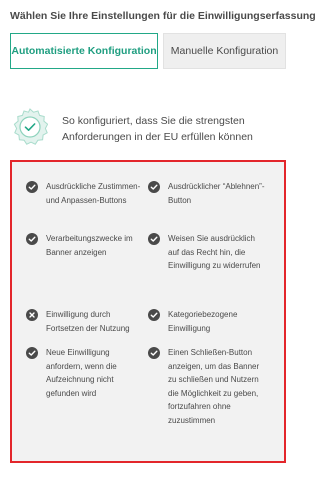 The image size is (320, 481). Describe the element at coordinates (84, 51) in the screenshot. I see `automatic-configuration-button: Automatisierte Konfiguration` at that location.